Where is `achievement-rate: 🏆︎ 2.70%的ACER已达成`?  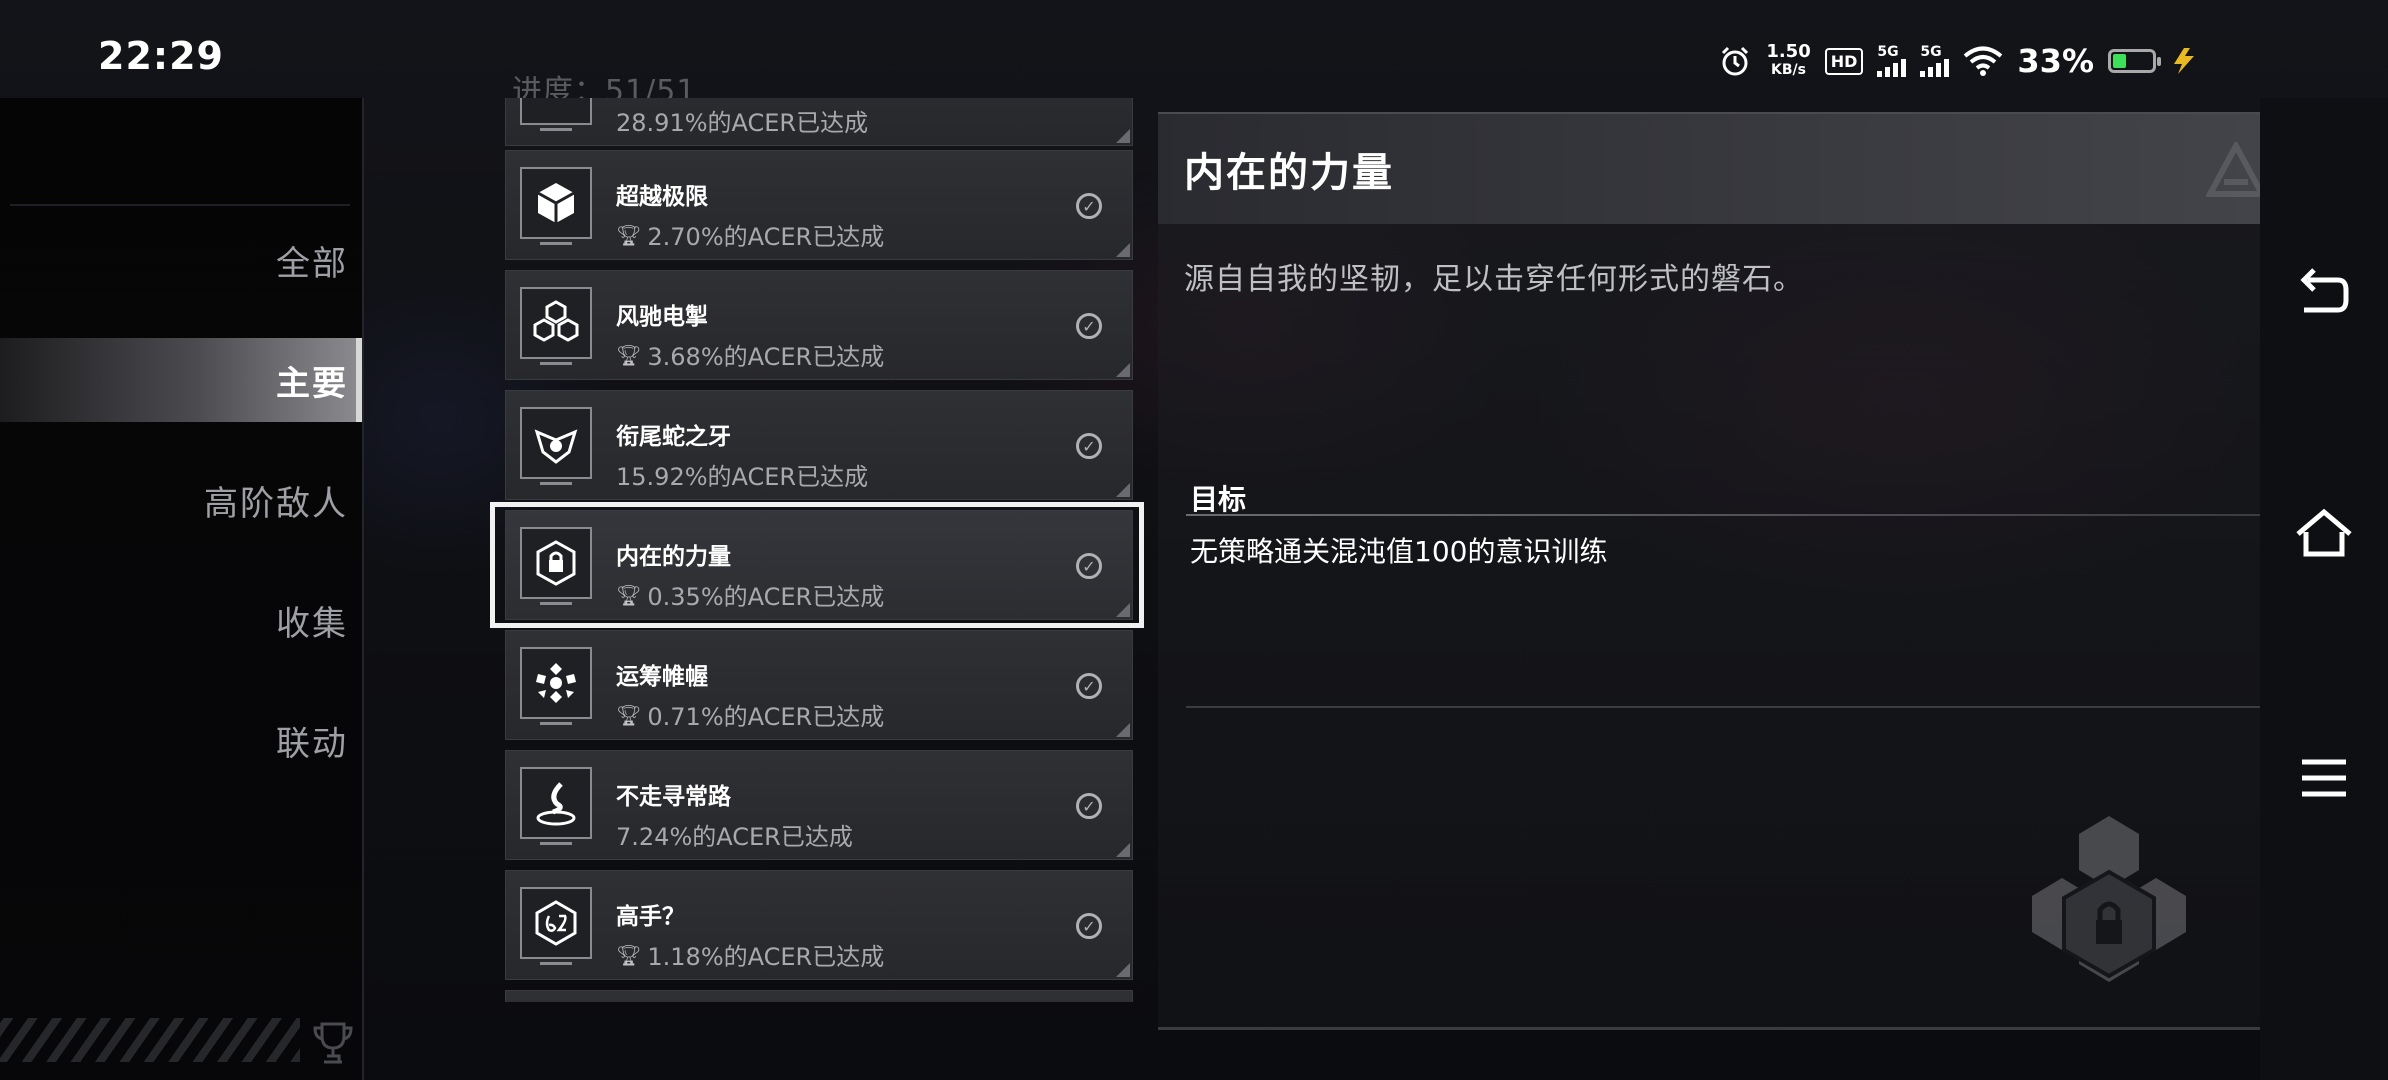
achievement-rate: 🏆︎ 2.70%的ACER已达成 is located at coordinates (750, 234).